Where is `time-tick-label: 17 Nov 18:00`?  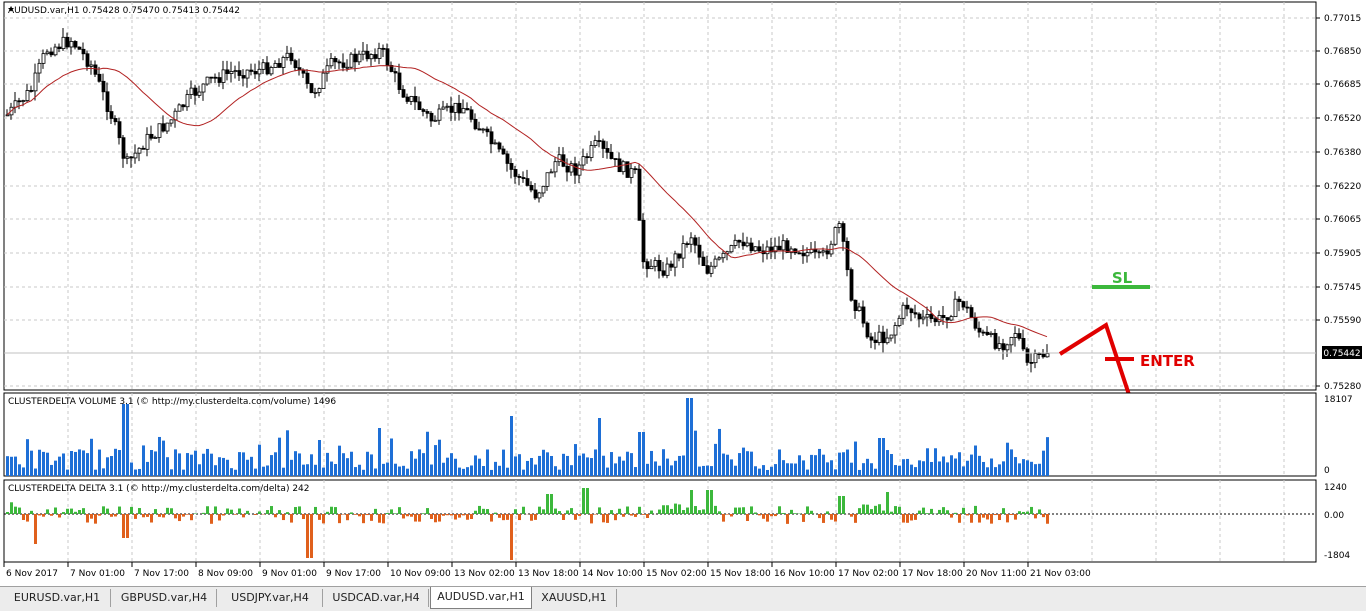 time-tick-label: 17 Nov 18:00 is located at coordinates (932, 574).